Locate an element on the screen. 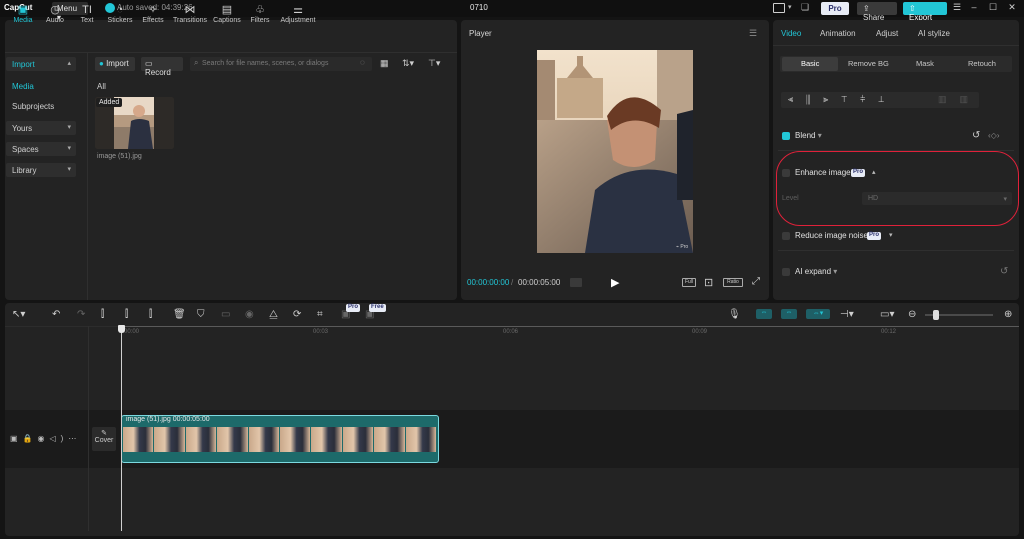  mirror-icon: ⧋ is located at coordinates (273, 314).